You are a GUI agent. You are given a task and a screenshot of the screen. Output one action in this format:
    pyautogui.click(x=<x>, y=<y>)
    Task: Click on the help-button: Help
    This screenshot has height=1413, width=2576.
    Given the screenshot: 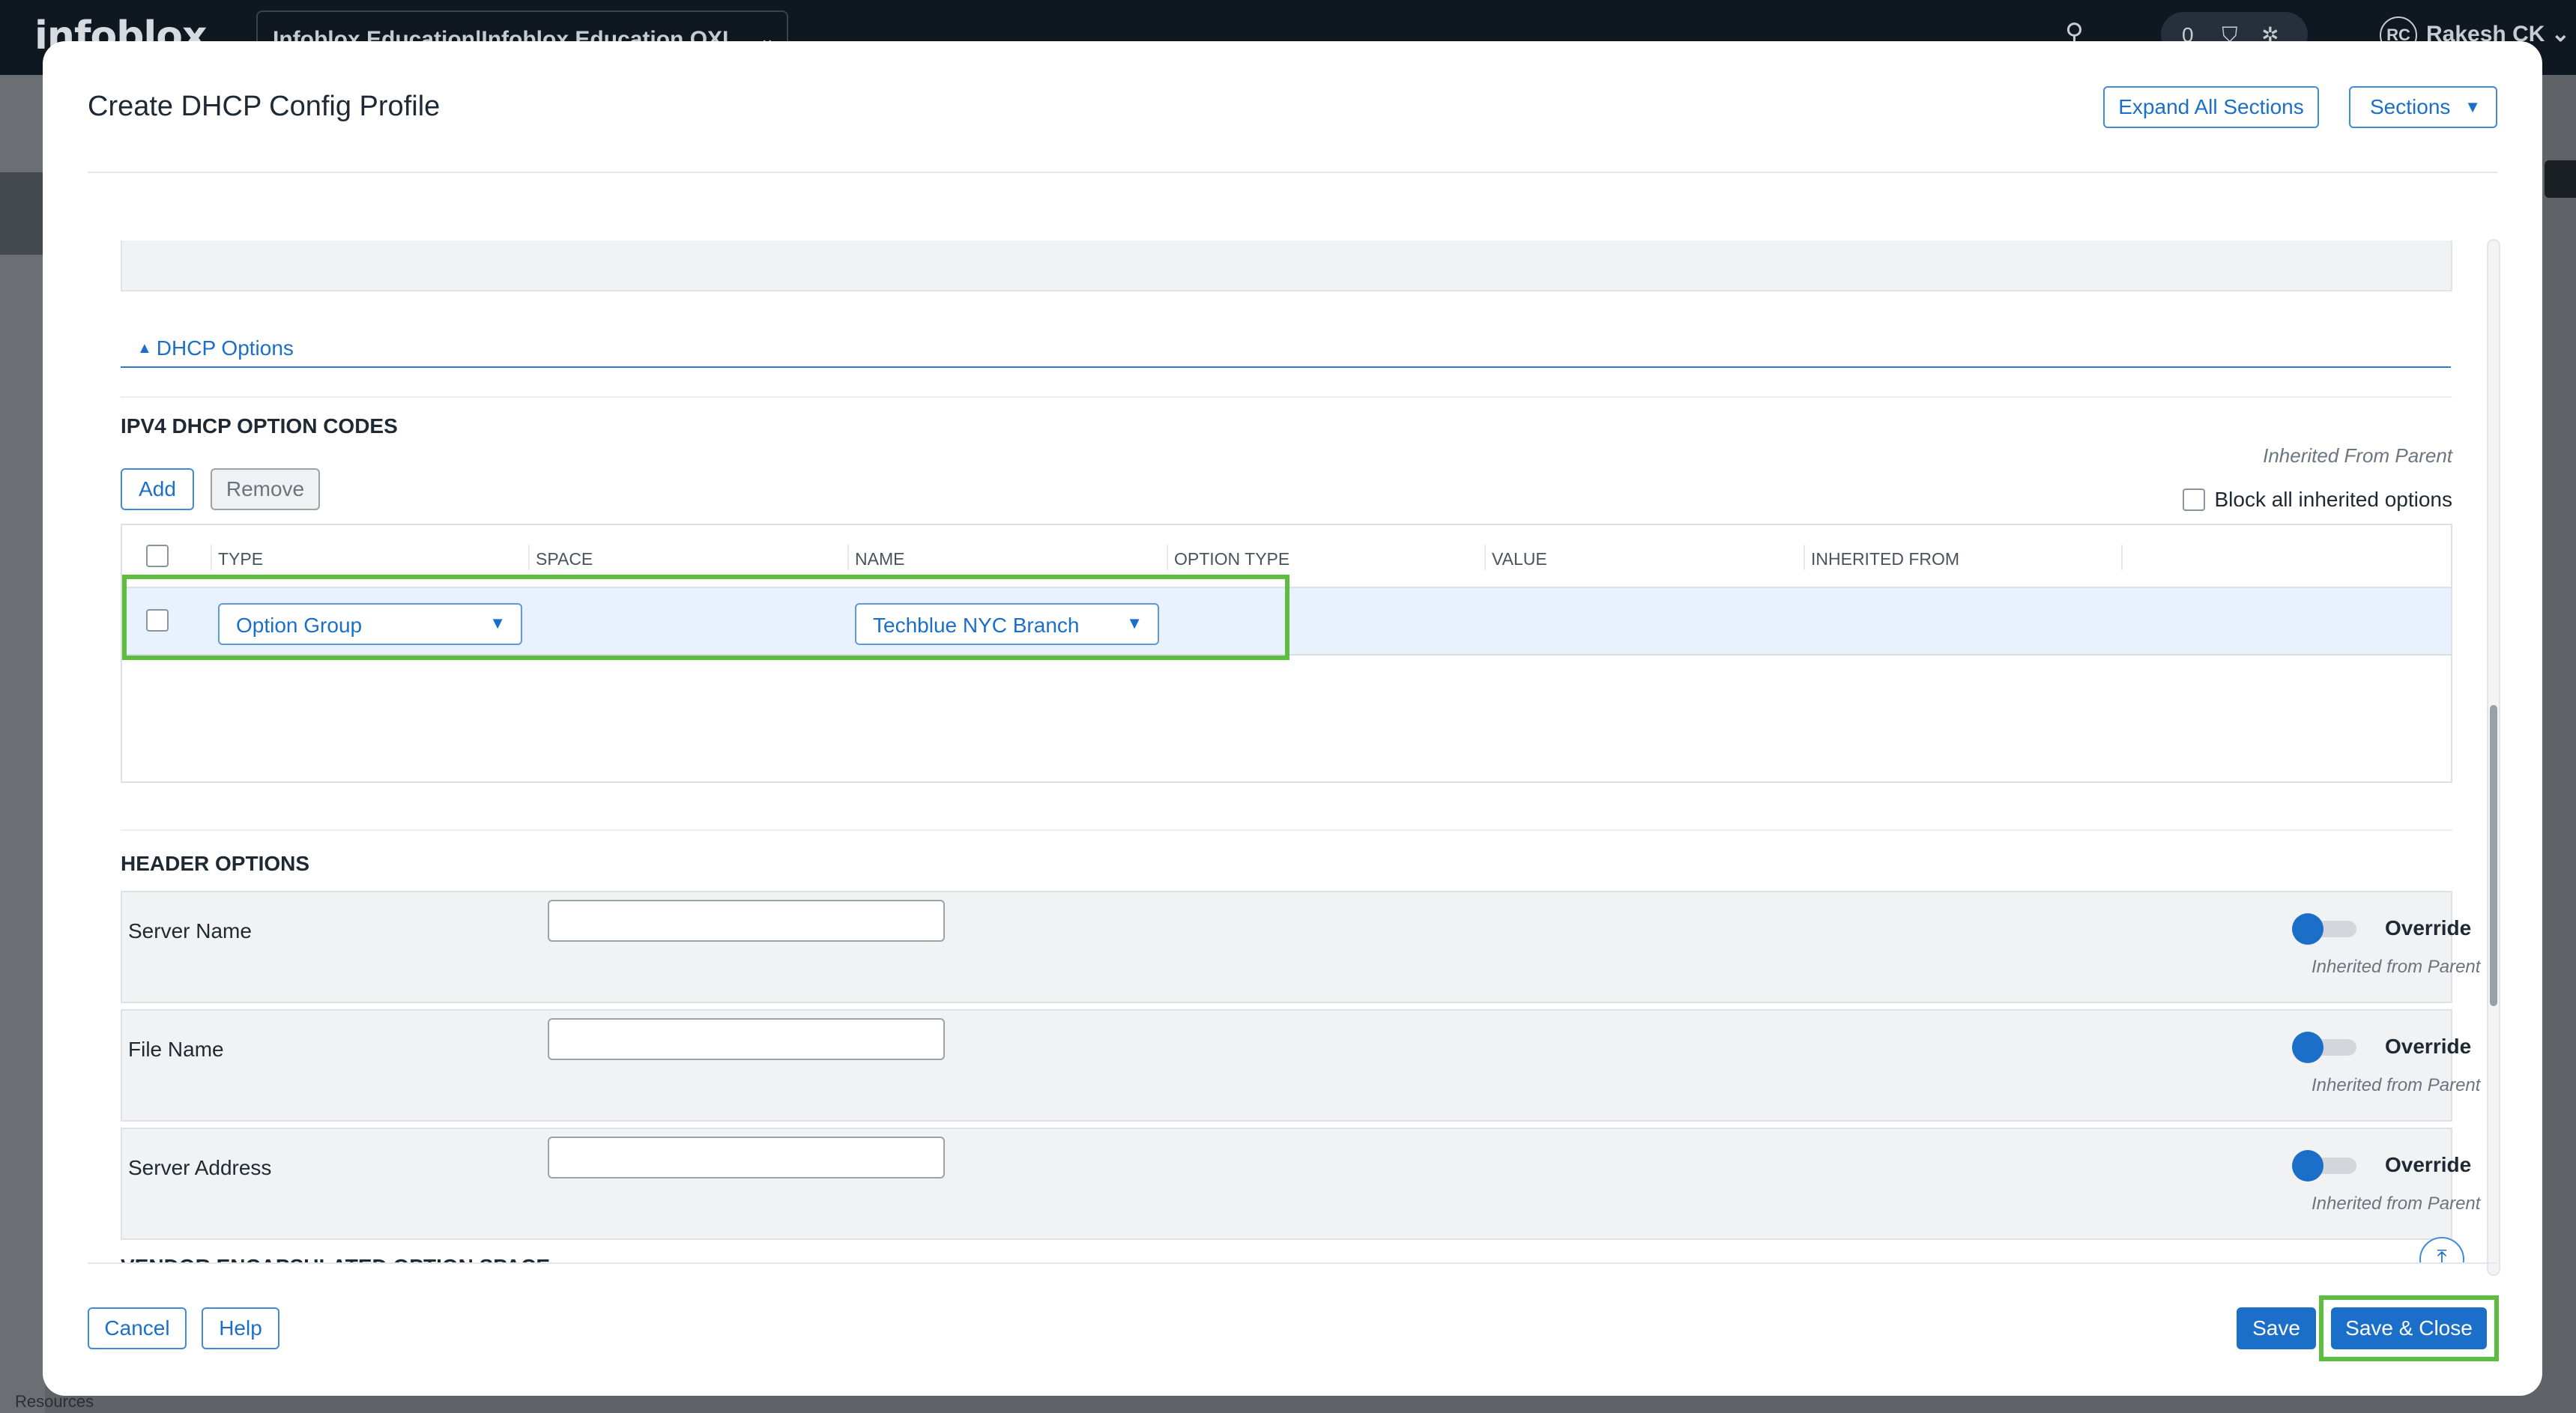 What is the action you would take?
    pyautogui.click(x=240, y=1328)
    